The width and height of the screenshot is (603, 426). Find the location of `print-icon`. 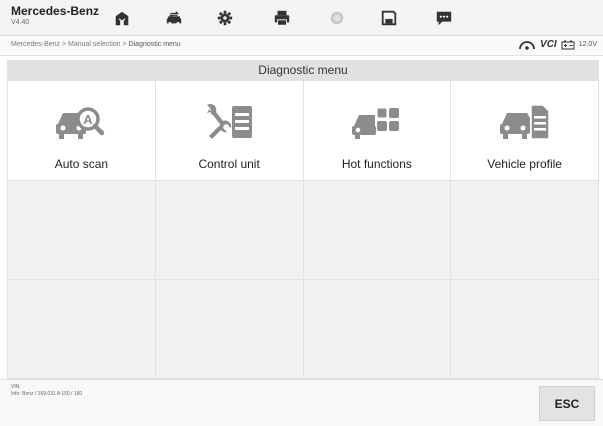

print-icon is located at coordinates (282, 18).